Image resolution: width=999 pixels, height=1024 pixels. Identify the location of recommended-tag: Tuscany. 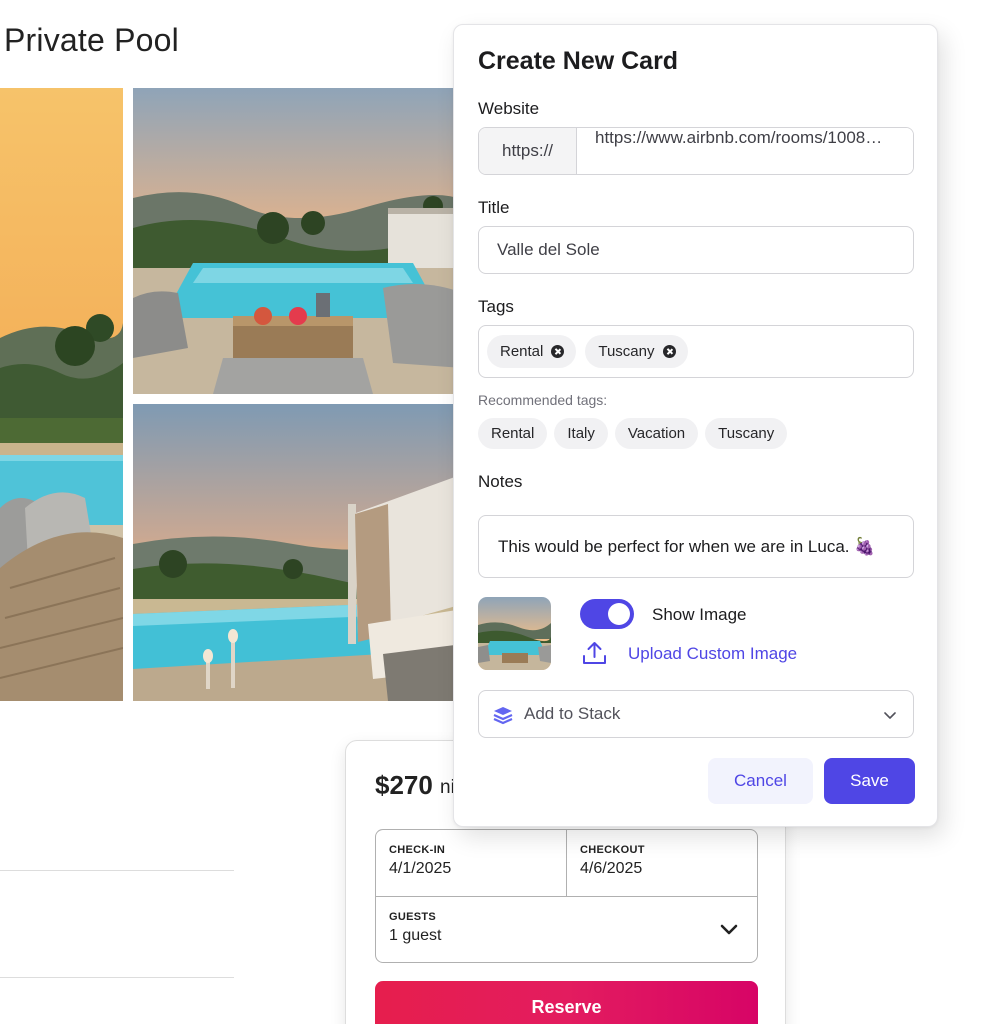
(746, 433).